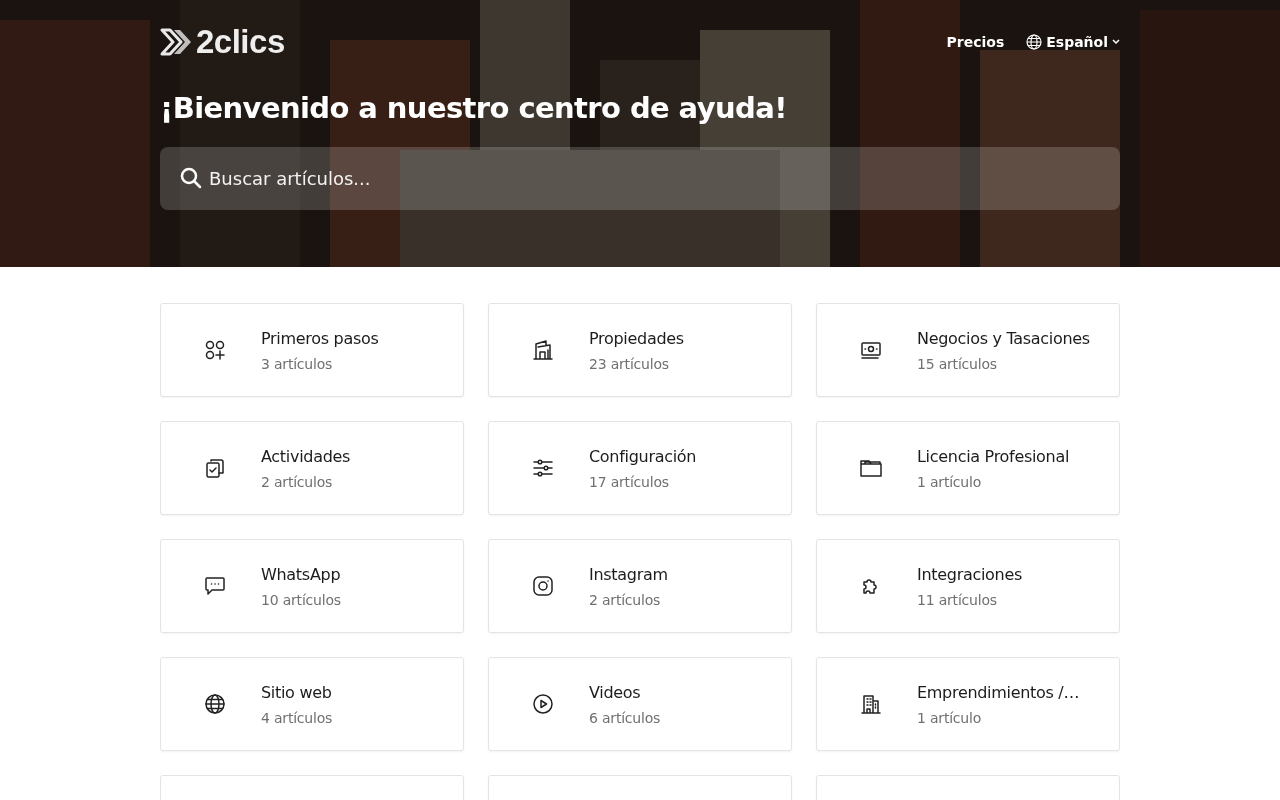 This screenshot has width=1280, height=800. What do you see at coordinates (543, 704) in the screenshot?
I see `play-circle-icon` at bounding box center [543, 704].